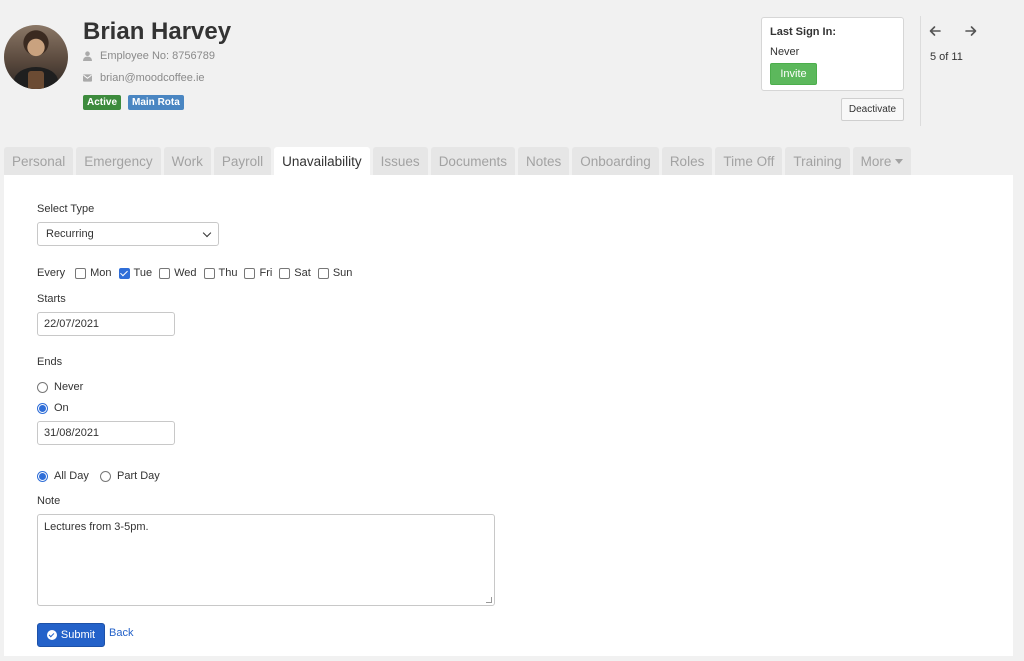  Describe the element at coordinates (36, 57) in the screenshot. I see `avatar` at that location.